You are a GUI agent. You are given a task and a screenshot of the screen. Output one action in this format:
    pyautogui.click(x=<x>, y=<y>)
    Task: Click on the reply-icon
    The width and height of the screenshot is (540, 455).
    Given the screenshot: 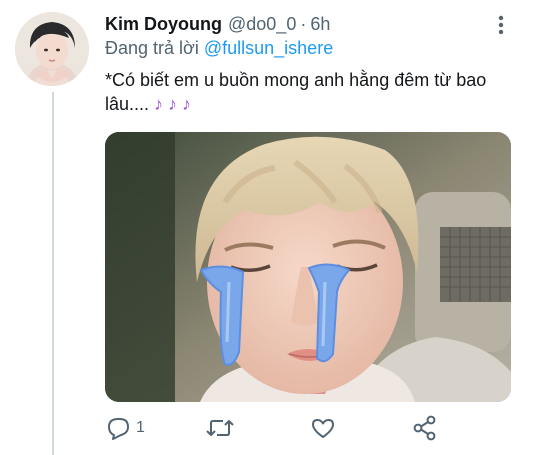 What is the action you would take?
    pyautogui.click(x=118, y=429)
    